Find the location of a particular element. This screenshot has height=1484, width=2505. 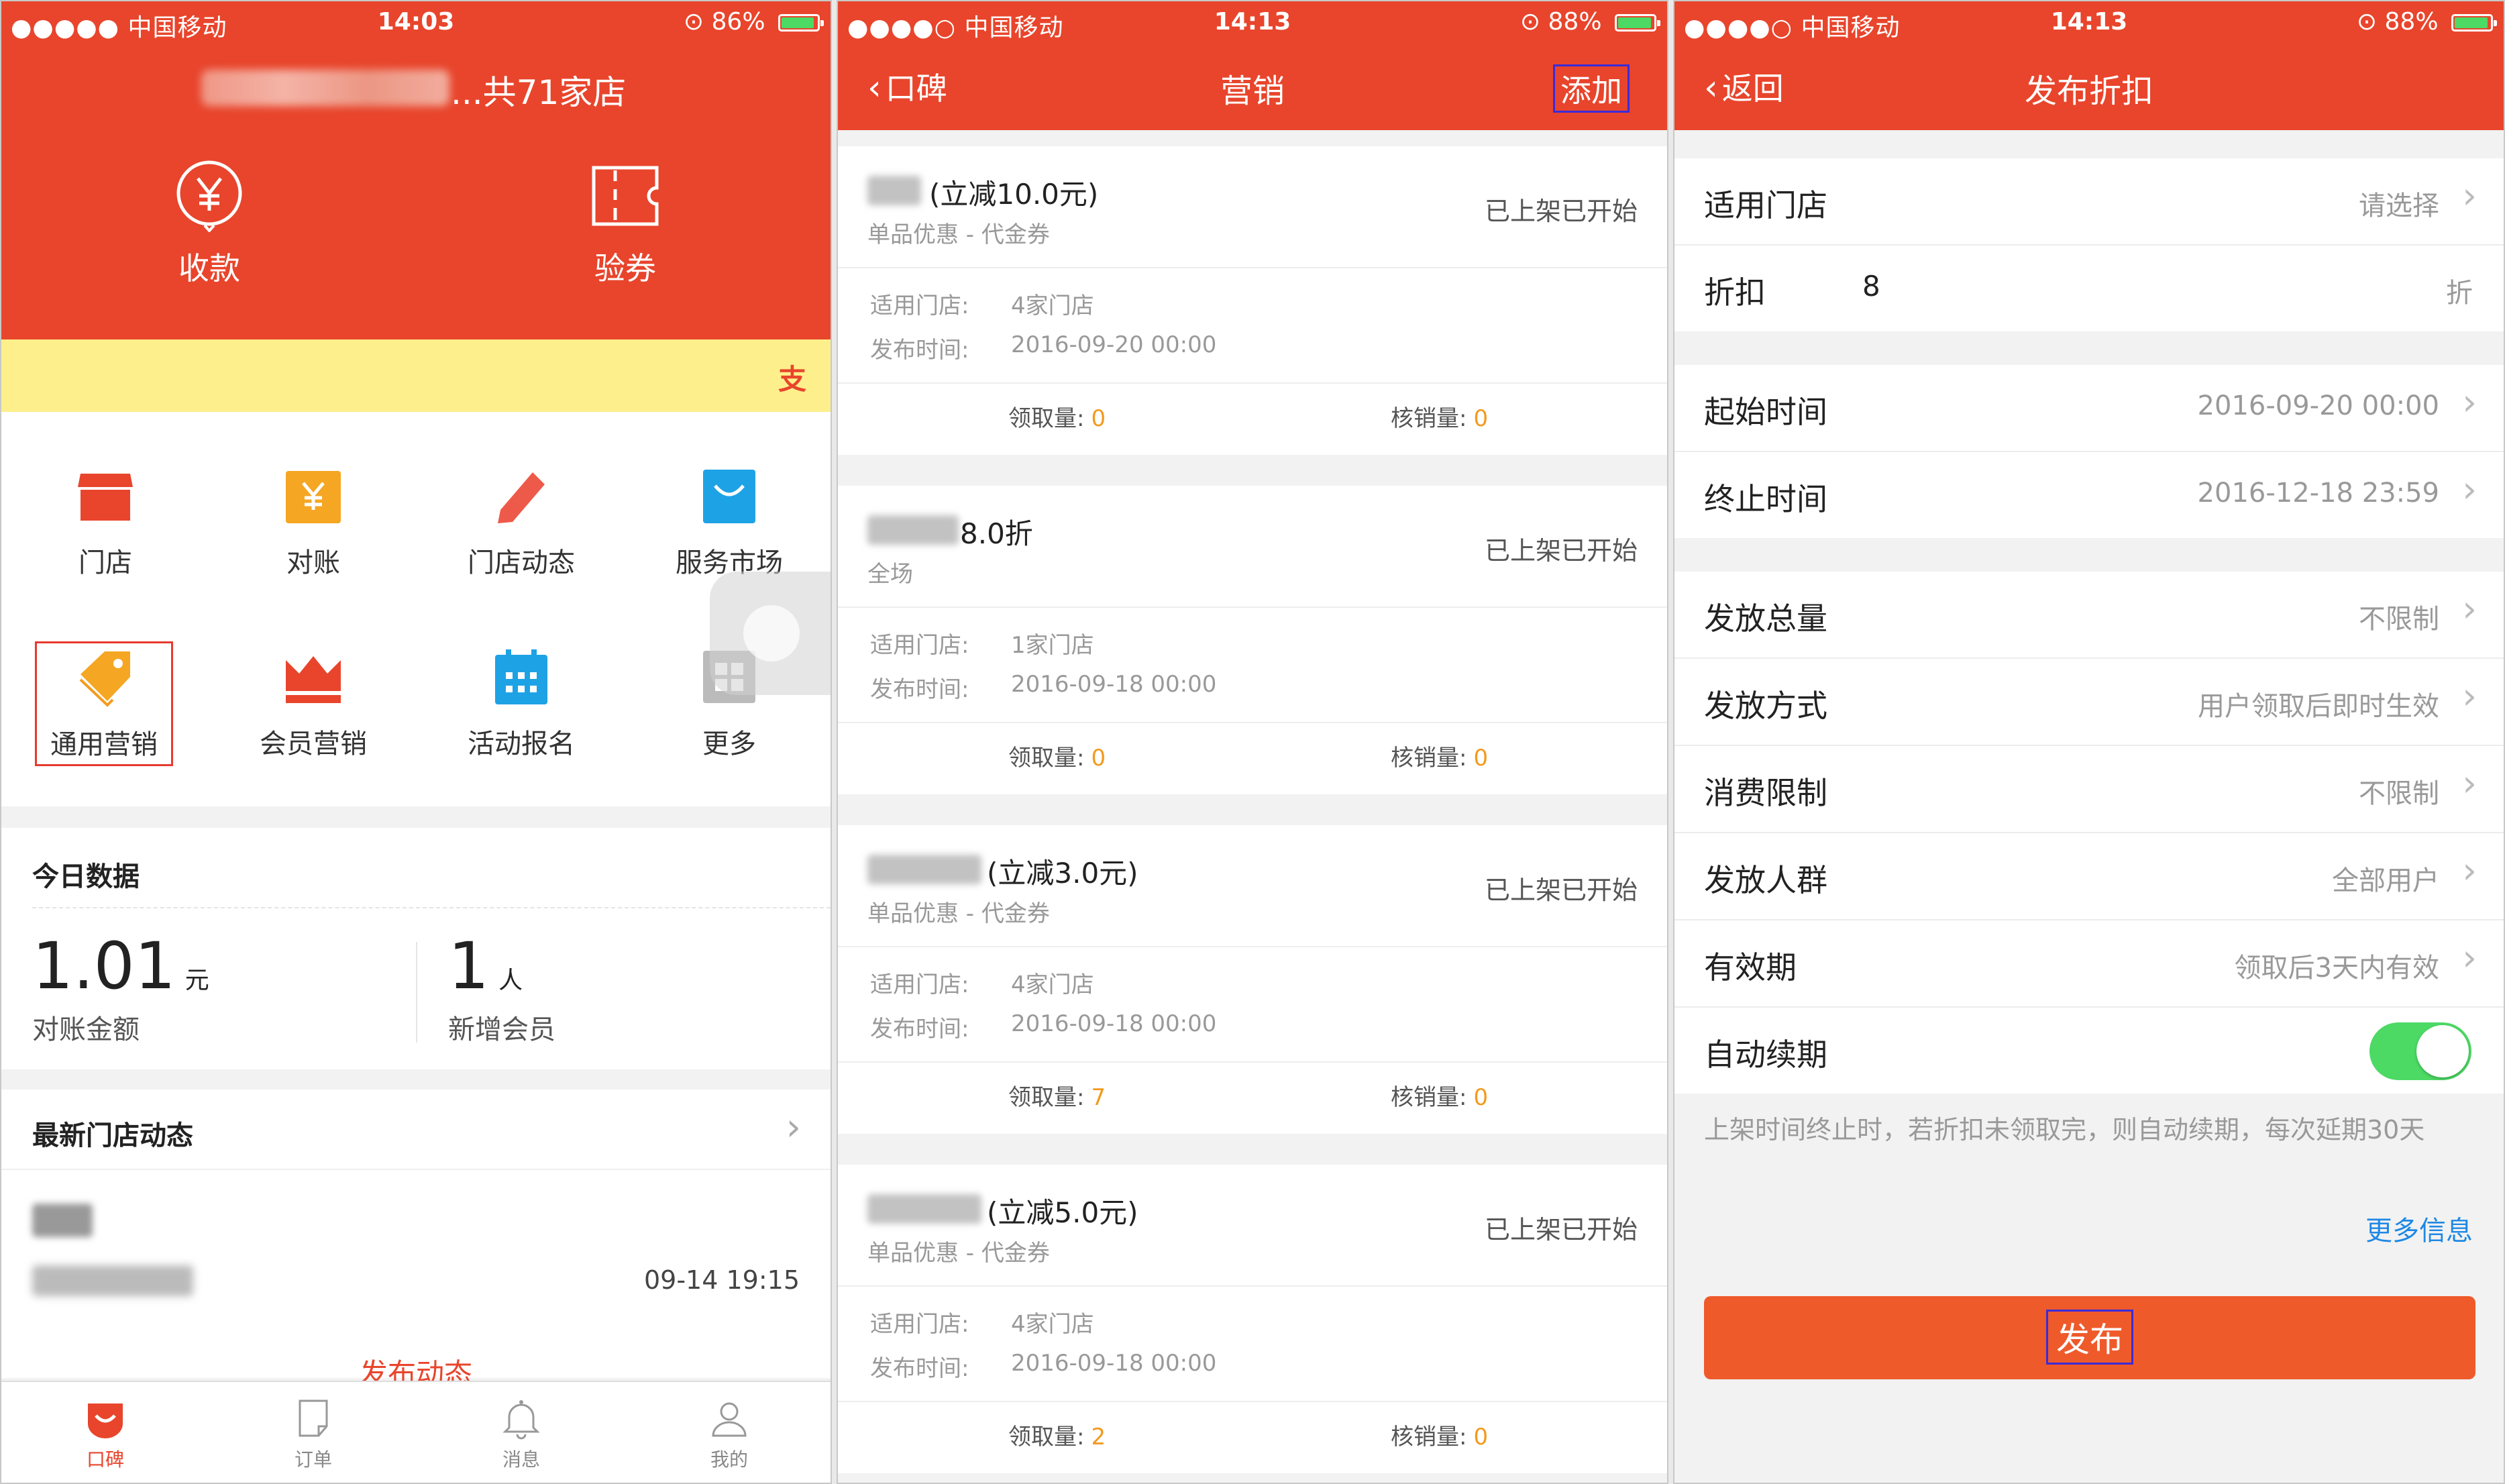

coupon-type: 全场 is located at coordinates (890, 574).